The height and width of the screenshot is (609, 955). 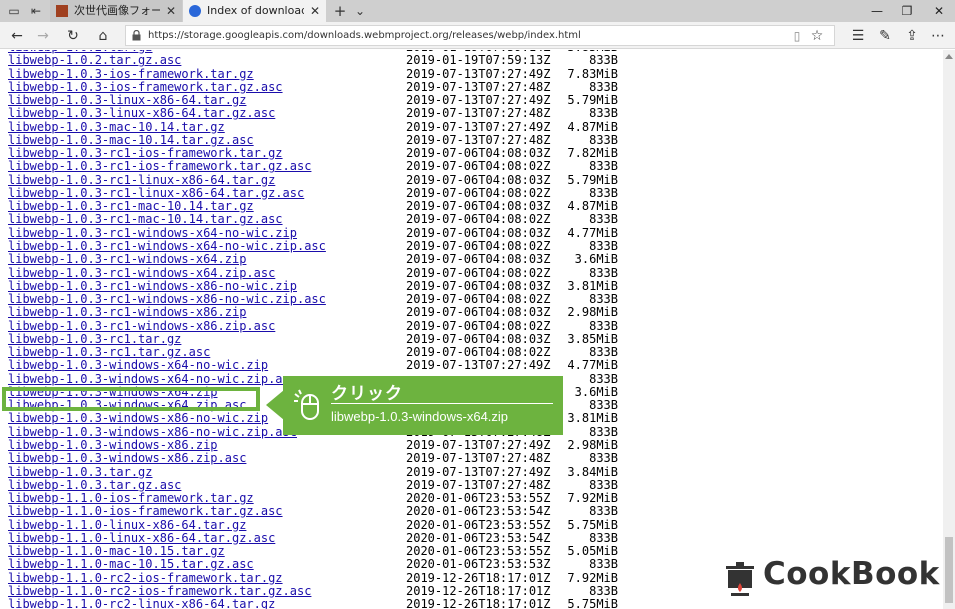 What do you see at coordinates (145, 87) in the screenshot?
I see `file-link: libwebp-1.0.3-ios-framework.tar.gz.asc` at bounding box center [145, 87].